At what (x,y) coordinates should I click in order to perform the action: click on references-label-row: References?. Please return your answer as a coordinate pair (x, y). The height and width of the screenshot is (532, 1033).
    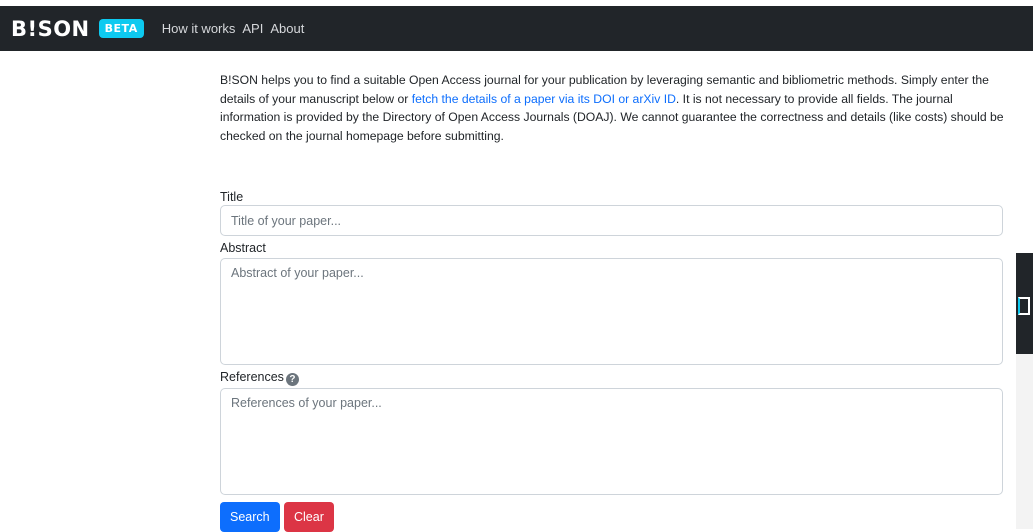
    Looking at the image, I should click on (259, 378).